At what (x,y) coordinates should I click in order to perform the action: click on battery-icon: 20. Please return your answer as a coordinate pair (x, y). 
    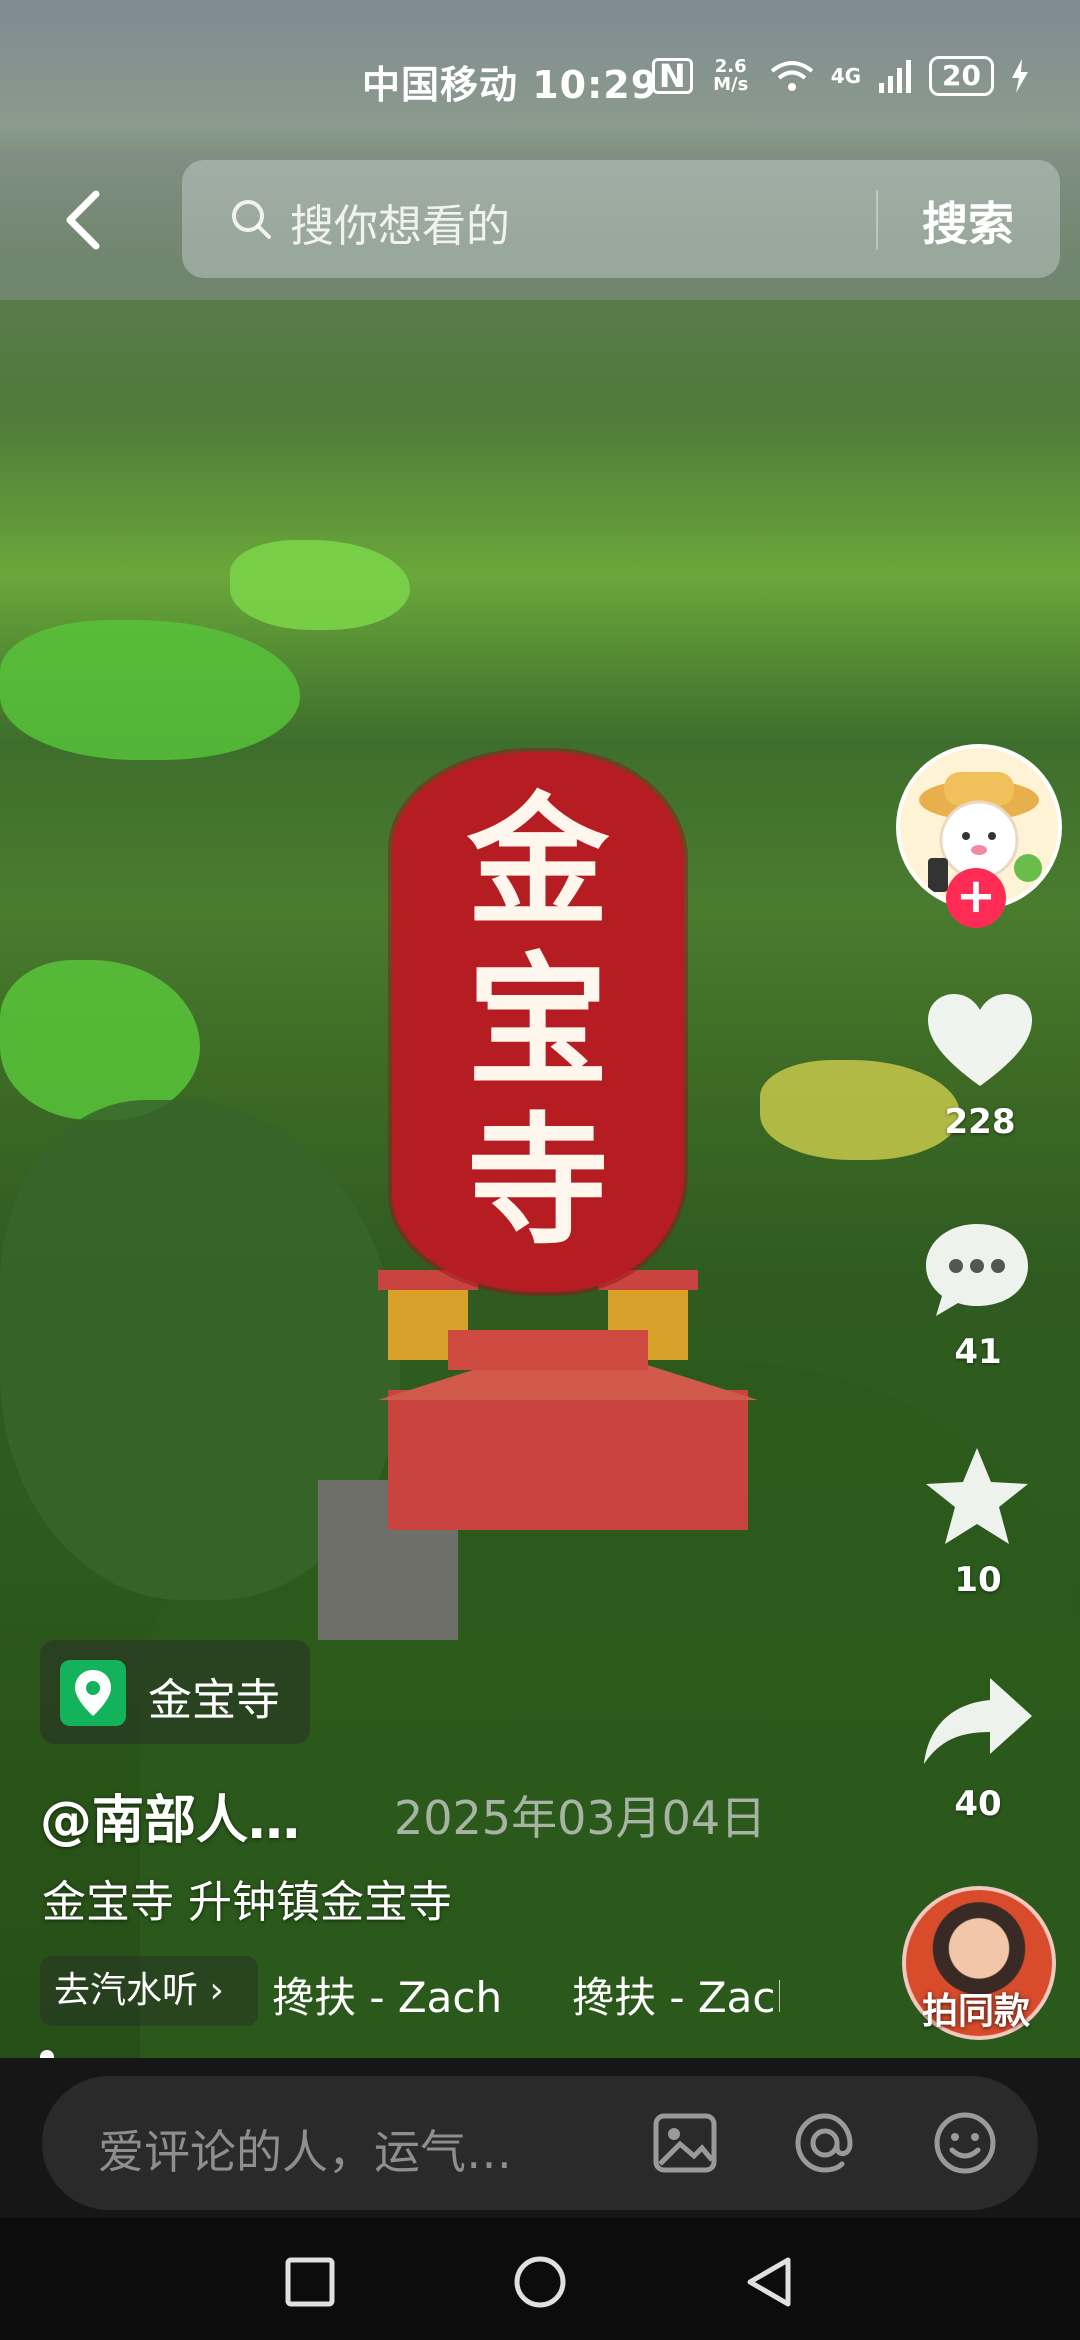
    Looking at the image, I should click on (961, 76).